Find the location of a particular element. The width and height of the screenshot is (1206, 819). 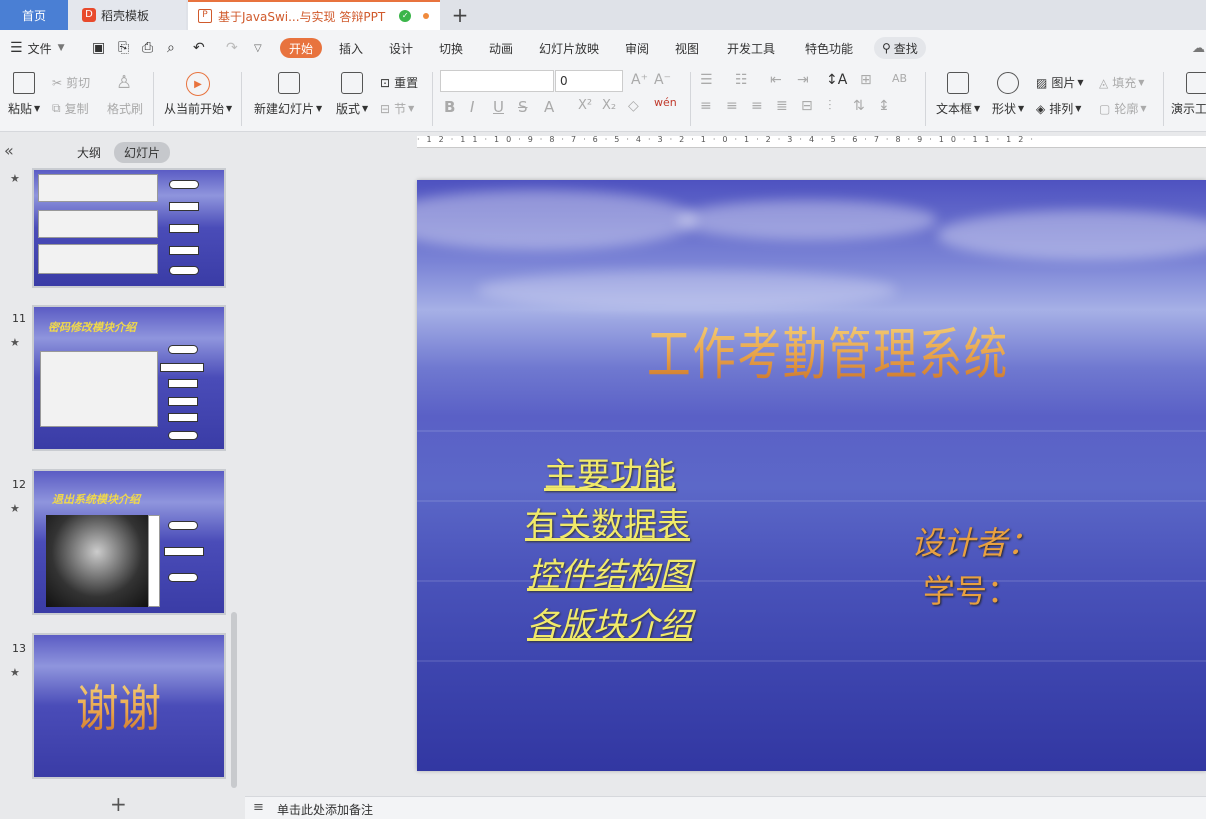

tab-slides: 幻灯片 is located at coordinates (142, 152).